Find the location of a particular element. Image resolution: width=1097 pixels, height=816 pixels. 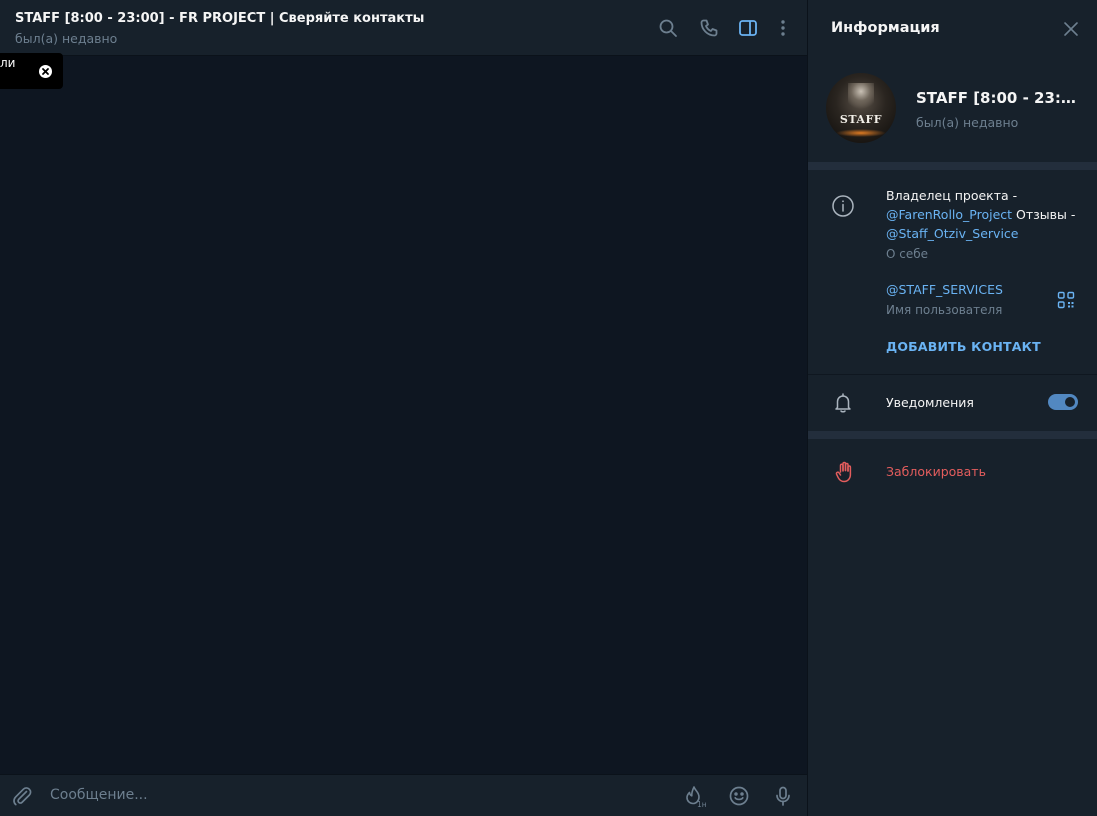

sidebar-toggle-icon is located at coordinates (748, 28).